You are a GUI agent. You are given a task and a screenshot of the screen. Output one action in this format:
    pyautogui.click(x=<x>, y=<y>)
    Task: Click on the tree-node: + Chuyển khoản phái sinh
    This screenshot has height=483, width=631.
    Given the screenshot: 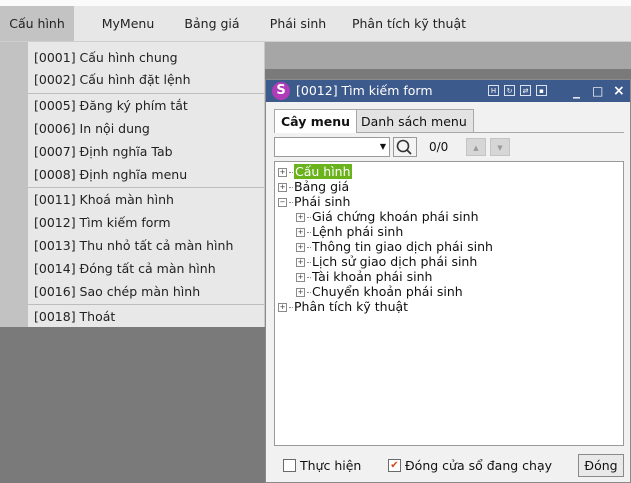 What is the action you would take?
    pyautogui.click(x=379, y=291)
    